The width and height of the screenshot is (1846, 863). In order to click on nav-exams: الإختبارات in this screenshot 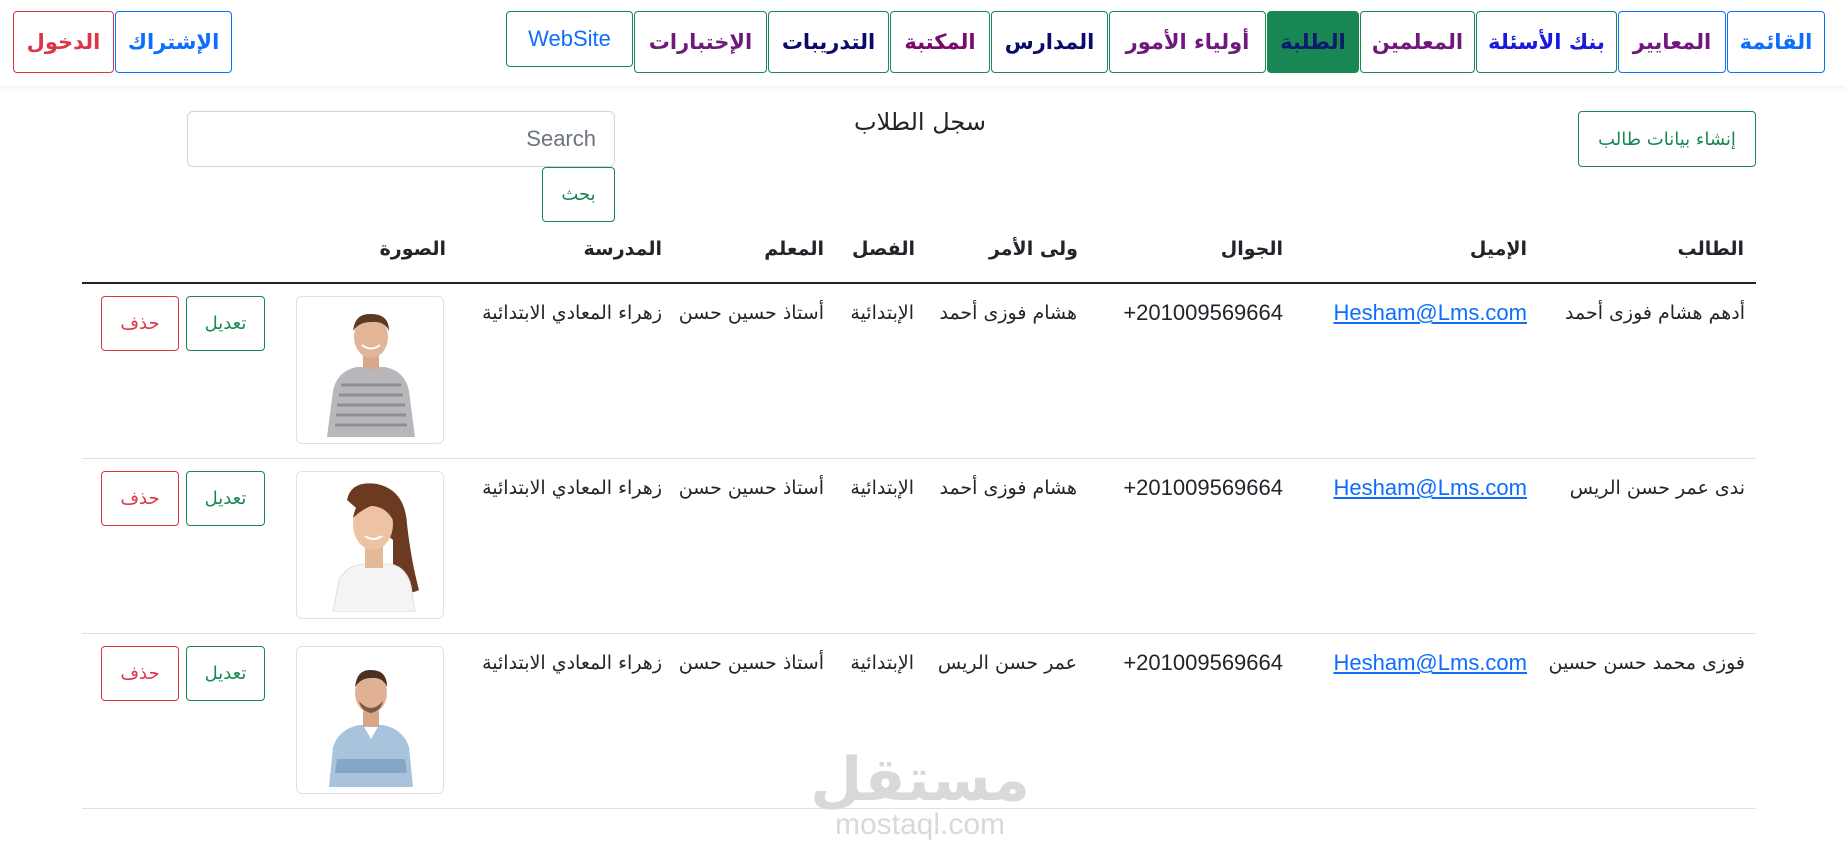, I will do `click(700, 42)`.